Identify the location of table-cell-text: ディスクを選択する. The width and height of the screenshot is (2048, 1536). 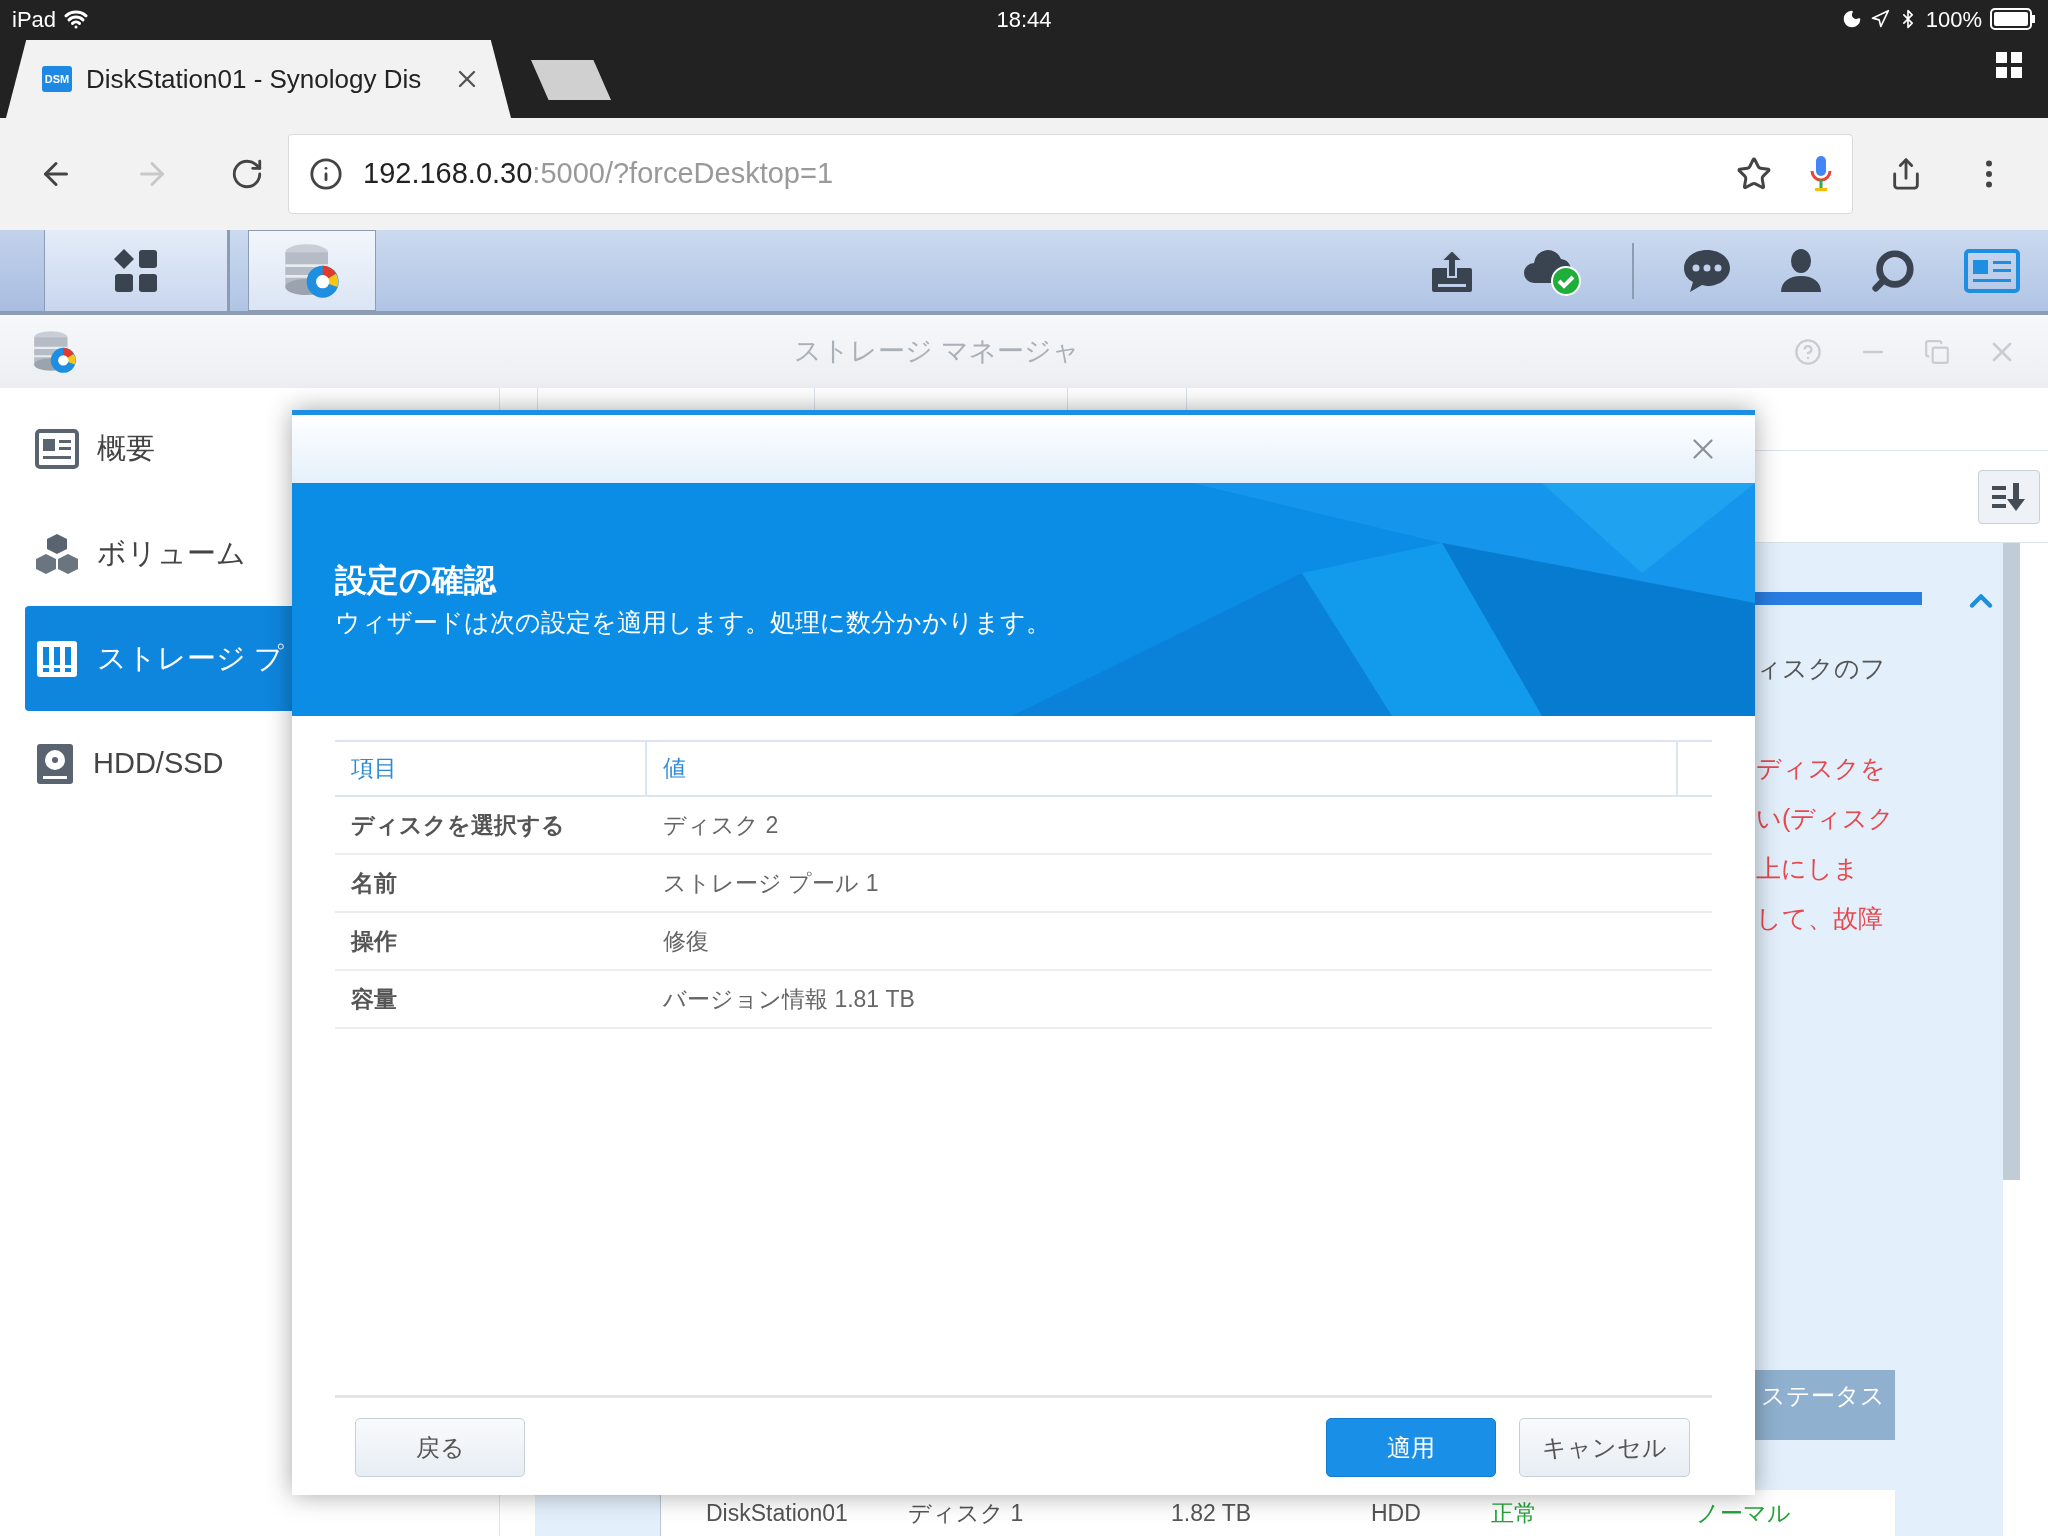
(458, 825).